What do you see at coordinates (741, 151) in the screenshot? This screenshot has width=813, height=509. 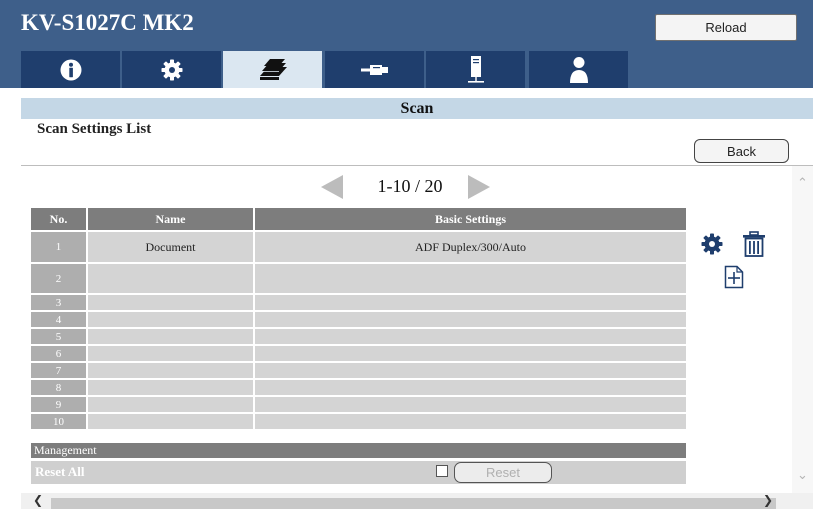 I see `back-button: Back` at bounding box center [741, 151].